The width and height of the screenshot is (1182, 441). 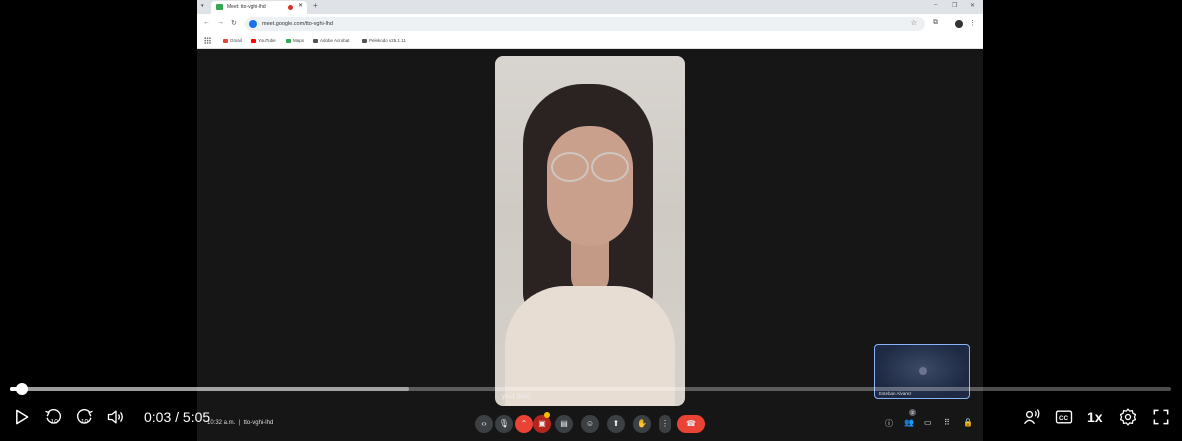 I want to click on bookmark-star-icon: ☆, so click(x=913, y=23).